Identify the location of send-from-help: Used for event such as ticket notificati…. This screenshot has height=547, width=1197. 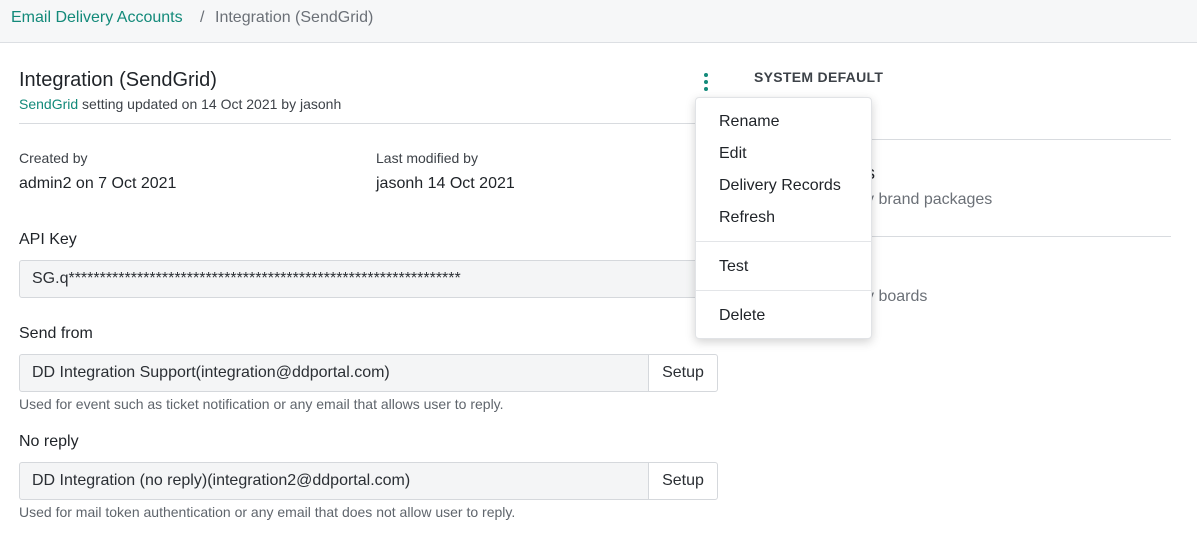
(261, 404).